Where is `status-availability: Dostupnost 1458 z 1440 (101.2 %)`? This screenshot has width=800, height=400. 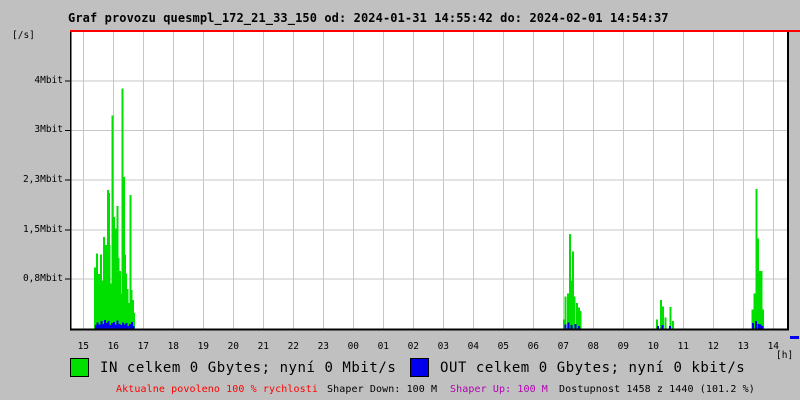 status-availability: Dostupnost 1458 z 1440 (101.2 %) is located at coordinates (657, 389).